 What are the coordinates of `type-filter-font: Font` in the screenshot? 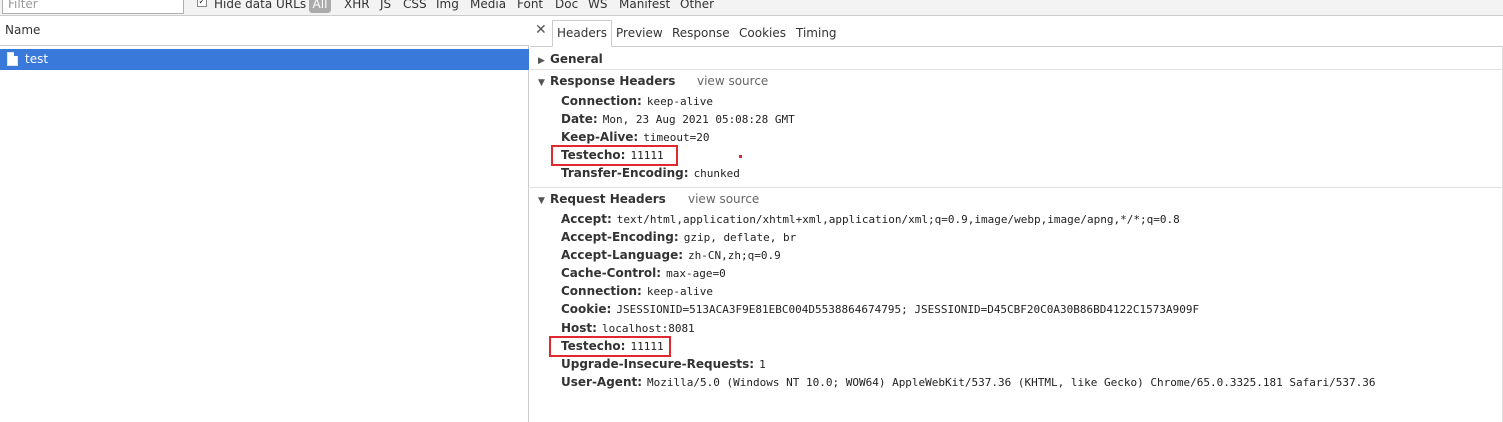 It's located at (530, 6).